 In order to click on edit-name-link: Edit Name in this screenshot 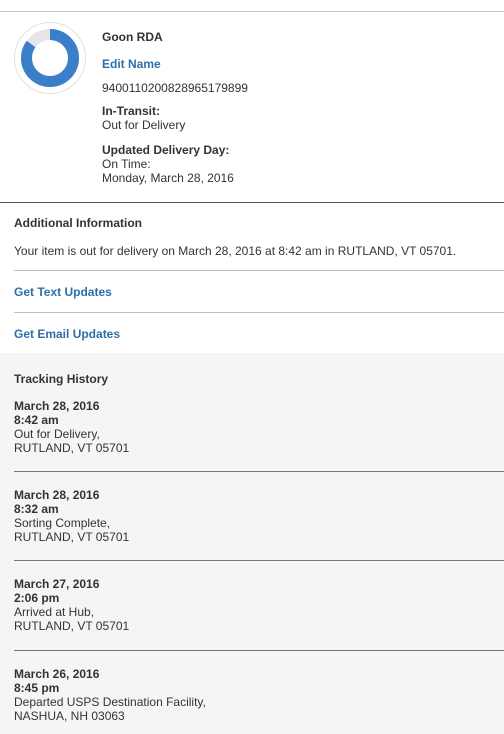, I will do `click(131, 64)`.